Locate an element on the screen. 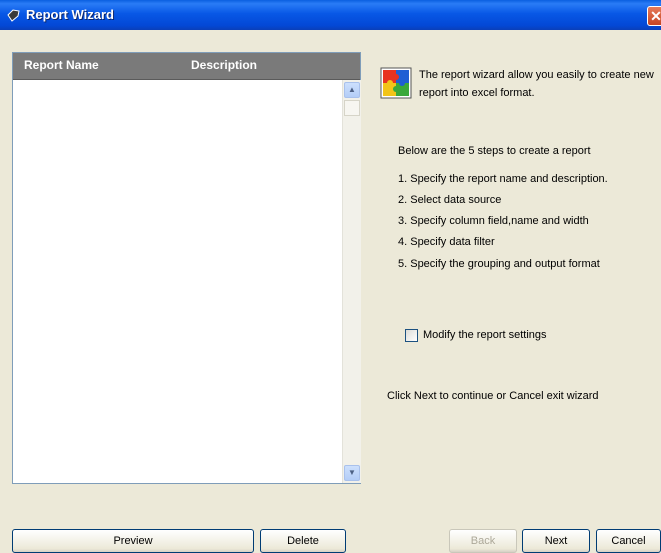 The width and height of the screenshot is (661, 553). next-button: Next is located at coordinates (556, 541).